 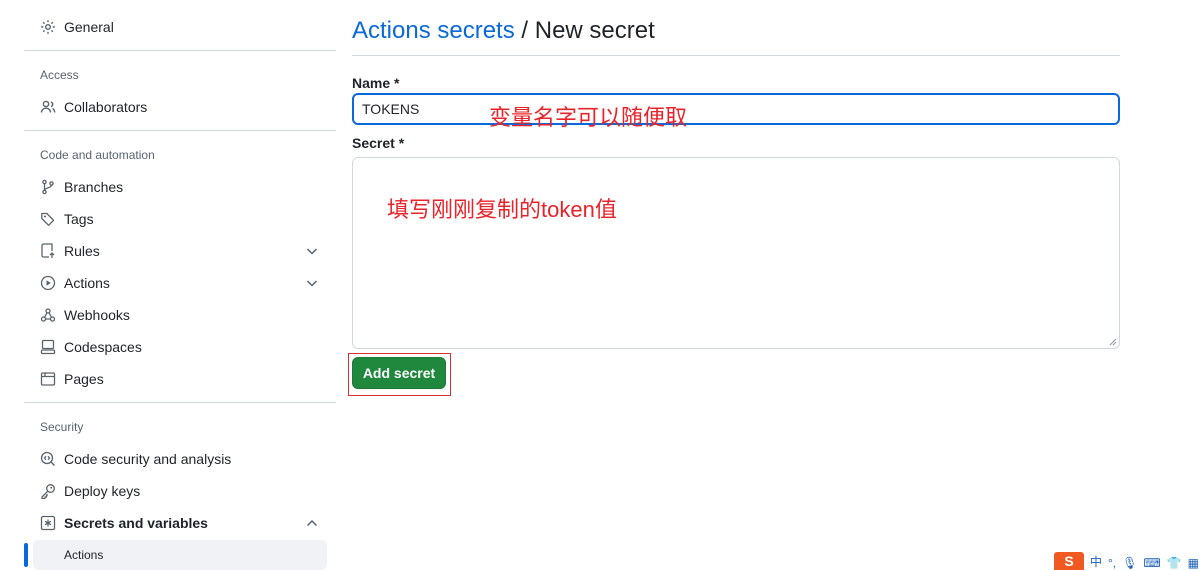 I want to click on sidebar-item-label: Actions, so click(x=87, y=283).